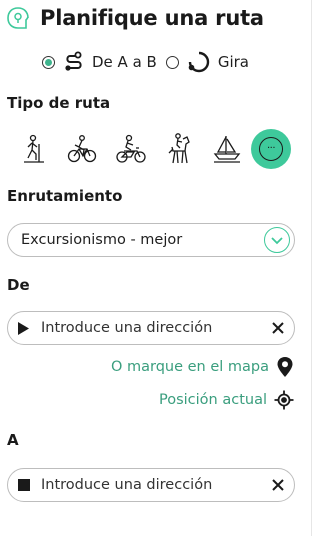 This screenshot has height=536, width=320. What do you see at coordinates (154, 149) in the screenshot?
I see `route-type-list: ···` at bounding box center [154, 149].